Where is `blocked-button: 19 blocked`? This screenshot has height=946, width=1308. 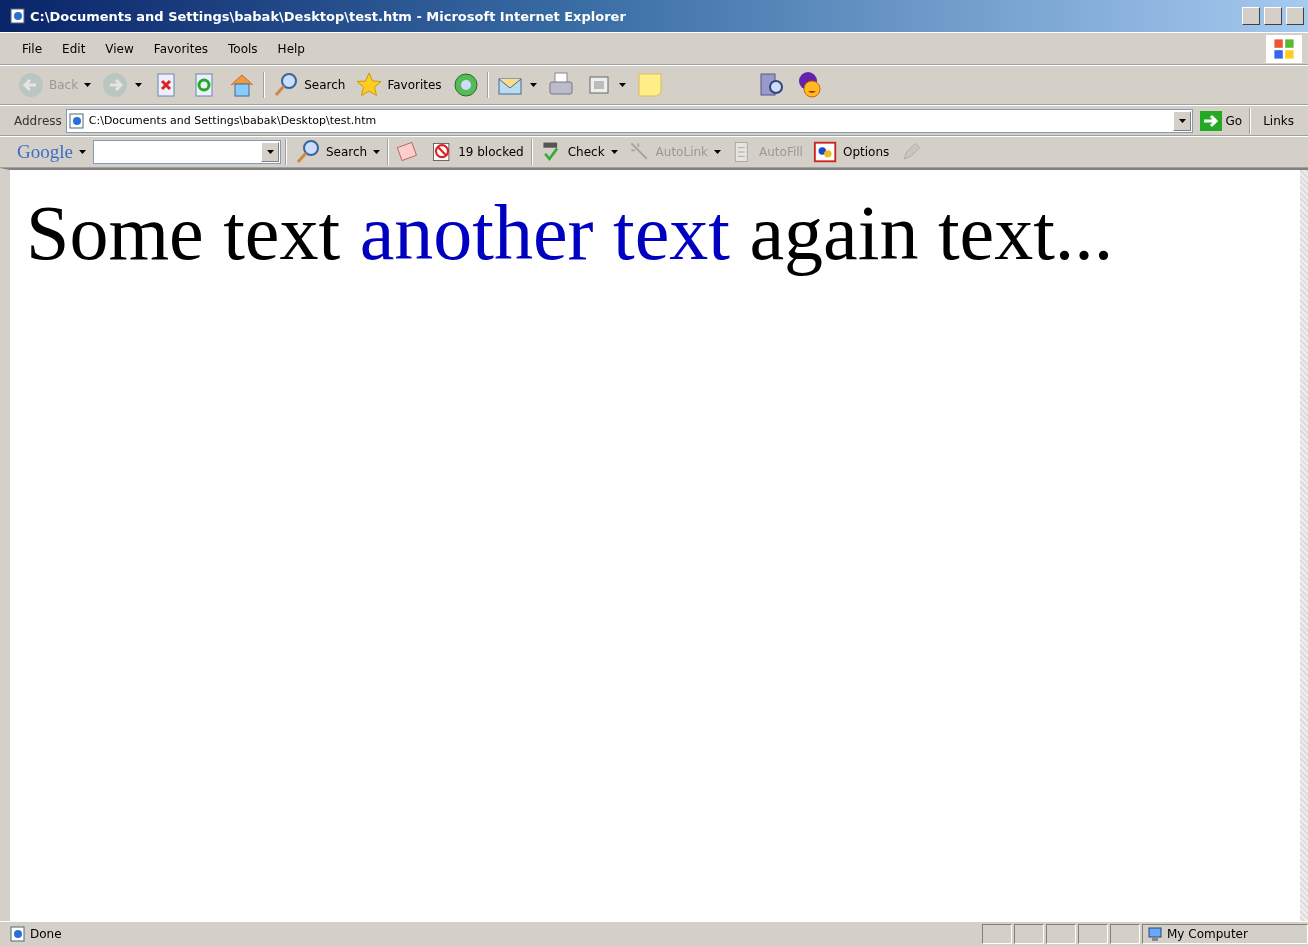
blocked-button: 19 blocked is located at coordinates (477, 152).